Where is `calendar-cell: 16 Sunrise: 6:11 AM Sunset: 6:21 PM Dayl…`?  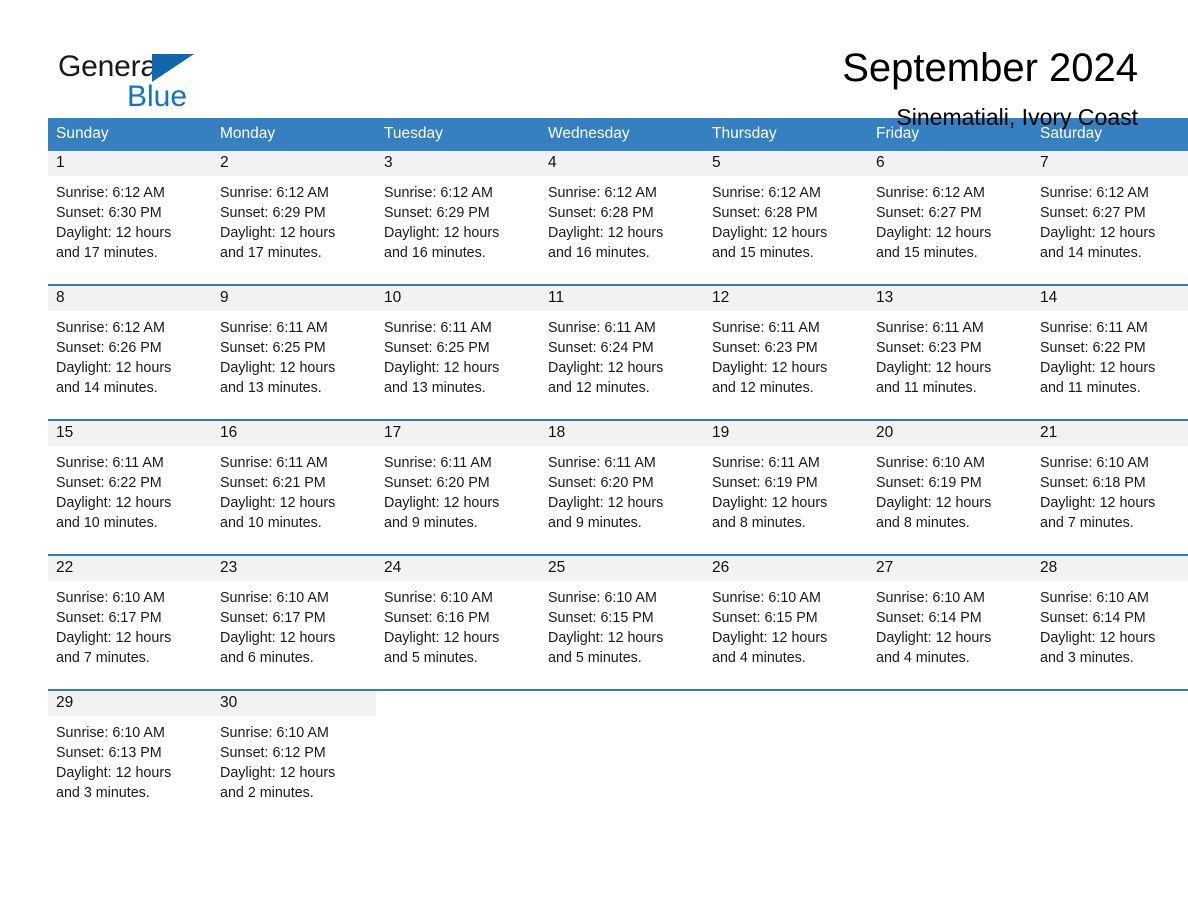 calendar-cell: 16 Sunrise: 6:11 AM Sunset: 6:21 PM Dayl… is located at coordinates (294, 487).